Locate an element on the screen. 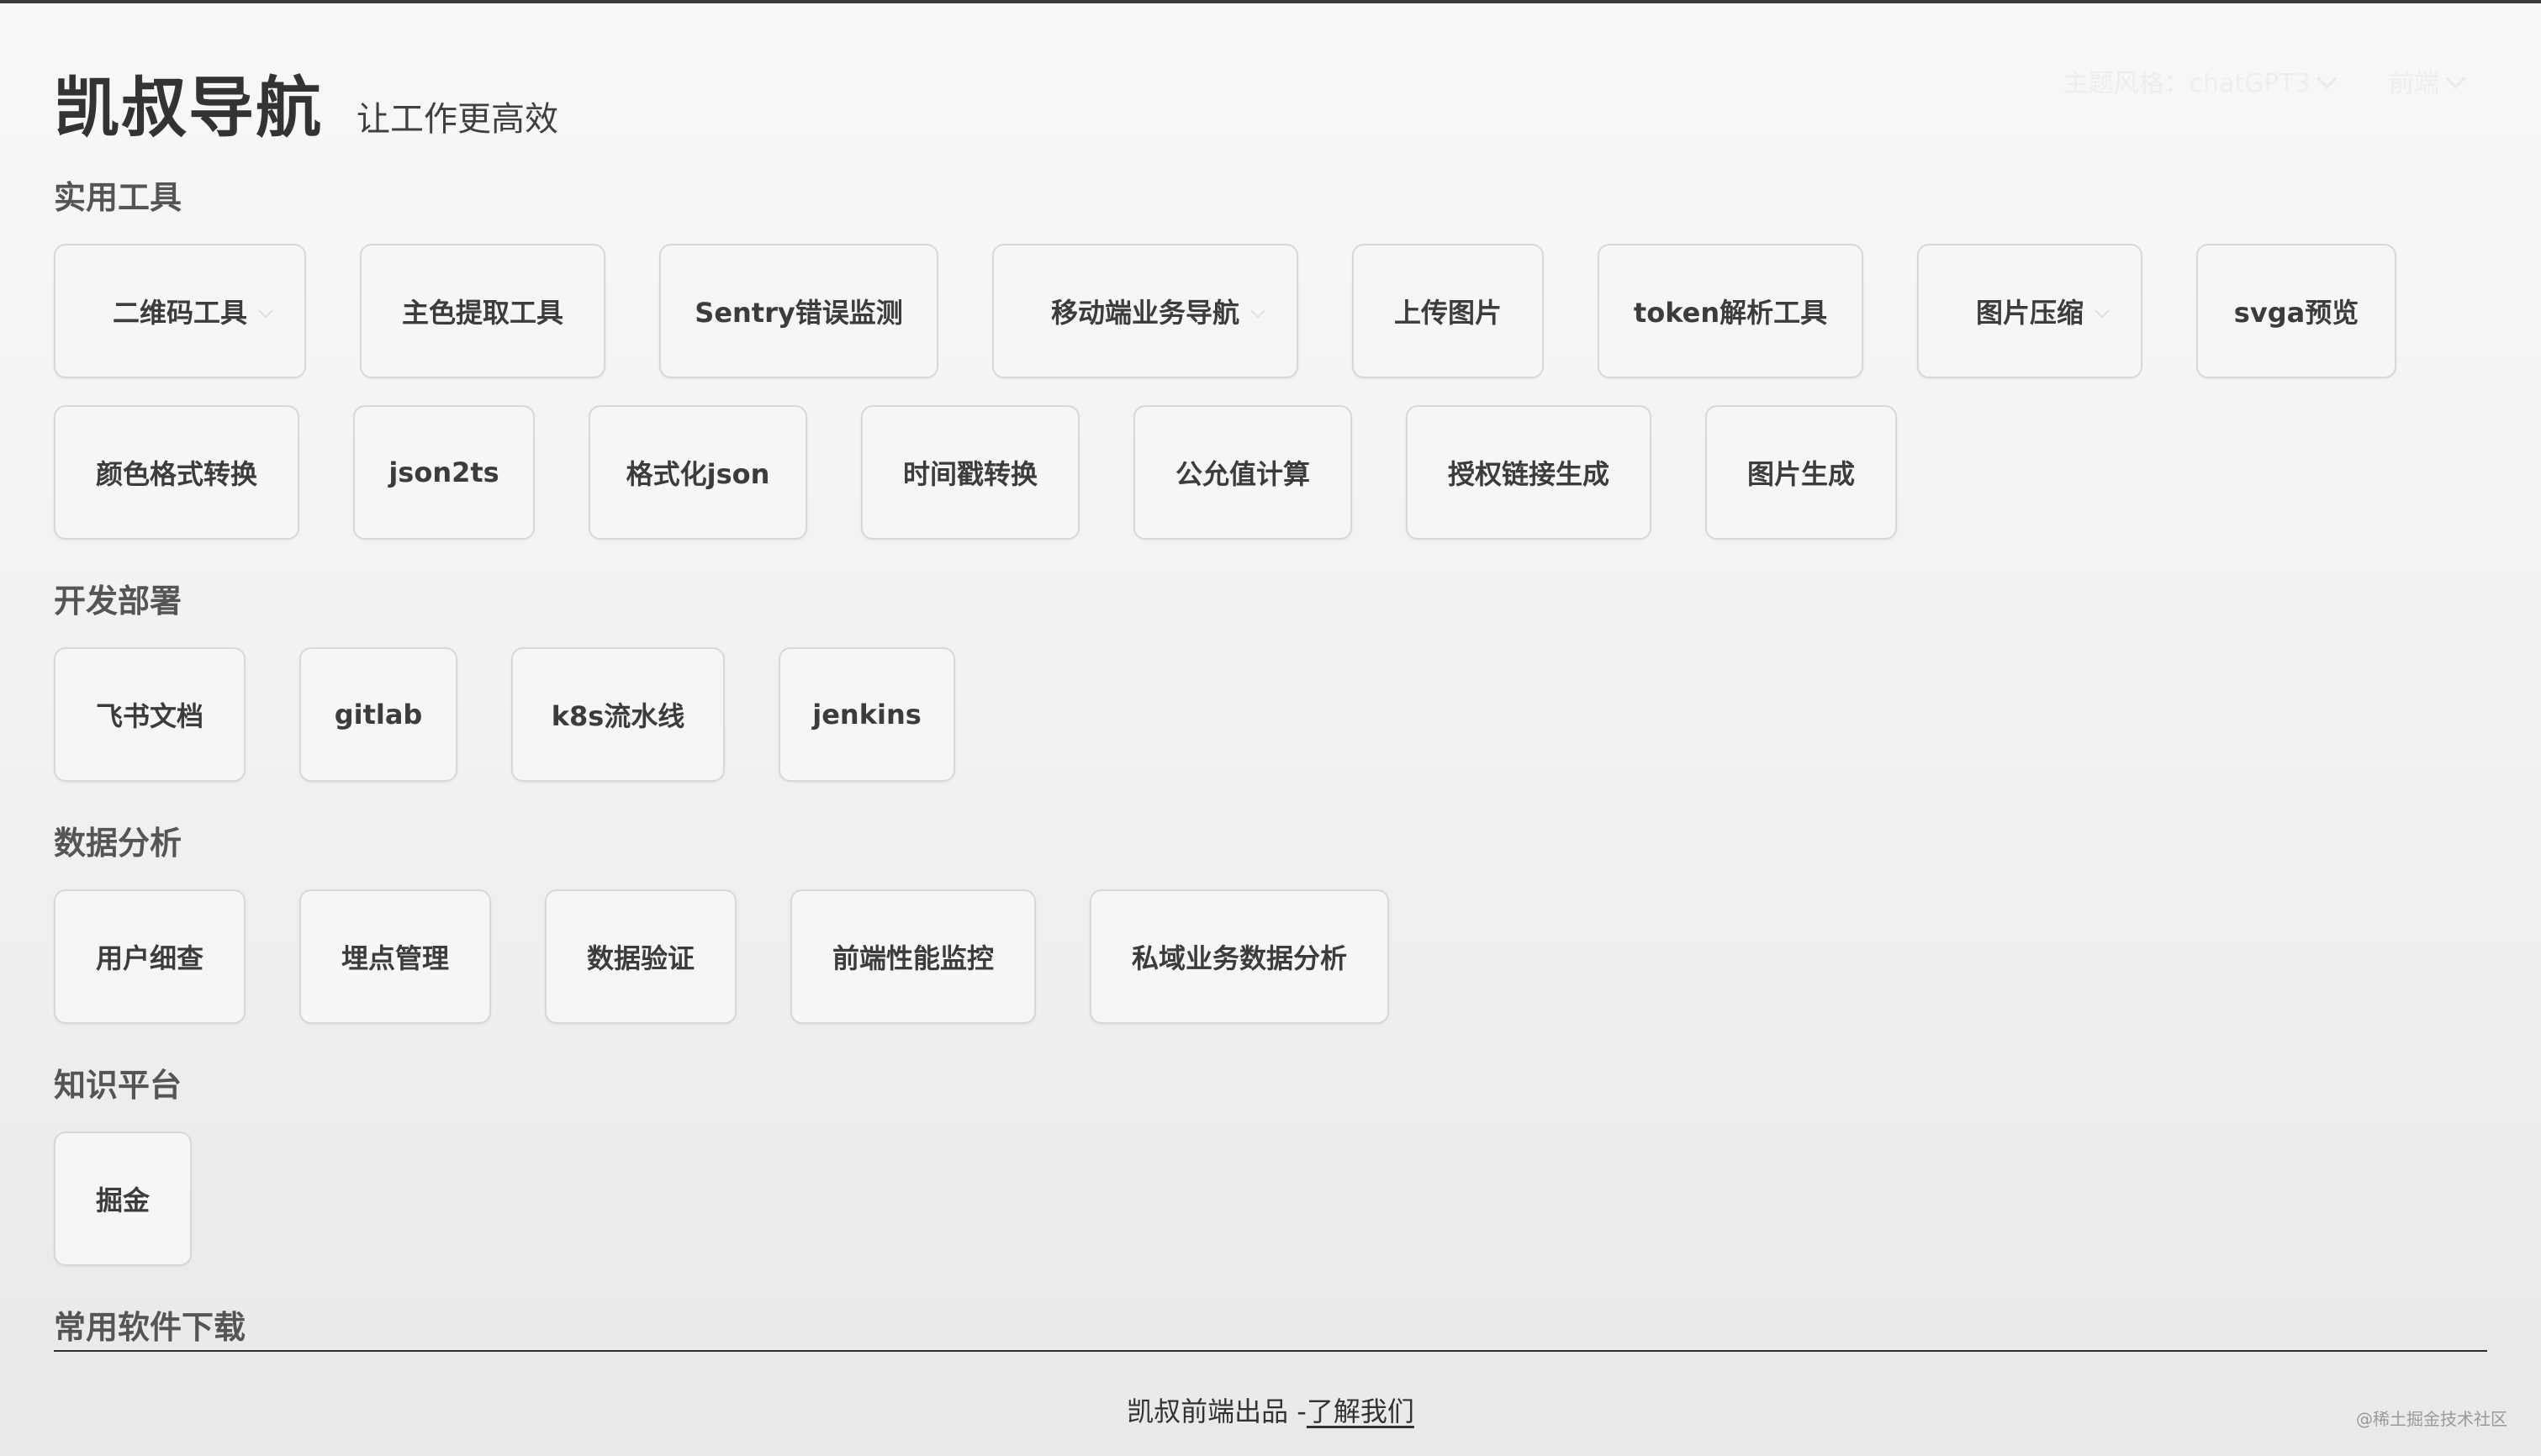 The width and height of the screenshot is (2541, 1456). tile-color-extract-tool: 主色提取工具 is located at coordinates (482, 311).